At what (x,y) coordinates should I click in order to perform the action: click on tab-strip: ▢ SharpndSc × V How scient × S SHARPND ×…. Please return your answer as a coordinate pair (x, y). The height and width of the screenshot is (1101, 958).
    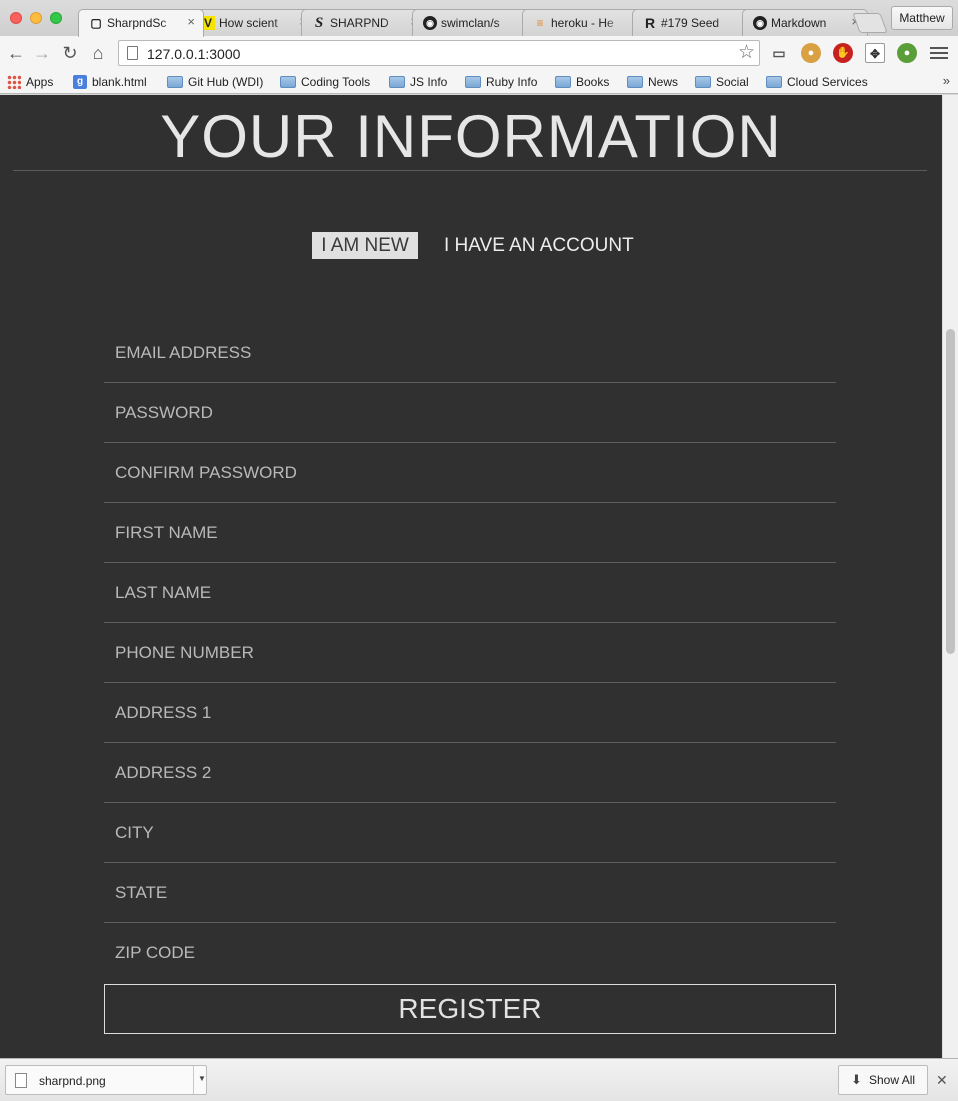
    Looking at the image, I should click on (479, 18).